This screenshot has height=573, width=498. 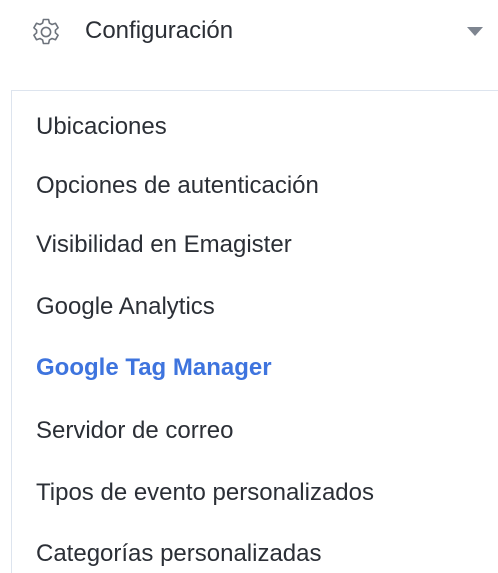 What do you see at coordinates (154, 368) in the screenshot?
I see `submenu-item-google-tag-manager: Google Tag Manager` at bounding box center [154, 368].